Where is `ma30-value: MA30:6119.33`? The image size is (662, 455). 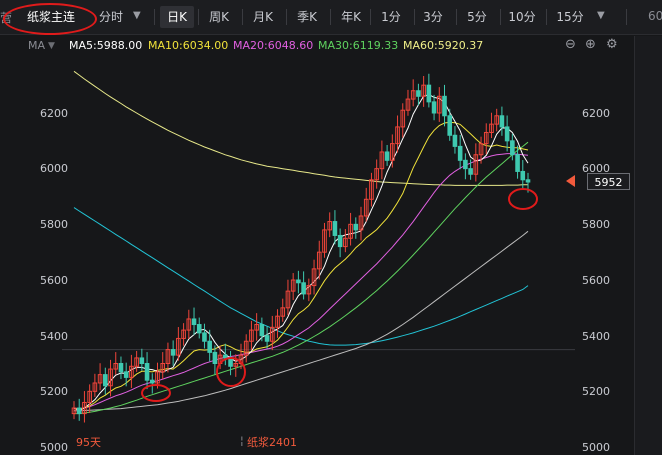 ma30-value: MA30:6119.33 is located at coordinates (358, 45).